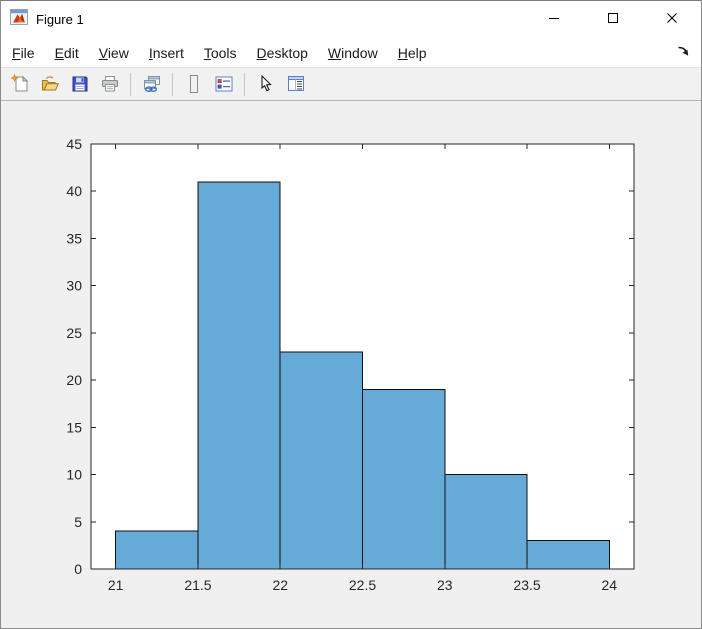 The width and height of the screenshot is (702, 629). What do you see at coordinates (74, 427) in the screenshot?
I see `y-tick-label: 15` at bounding box center [74, 427].